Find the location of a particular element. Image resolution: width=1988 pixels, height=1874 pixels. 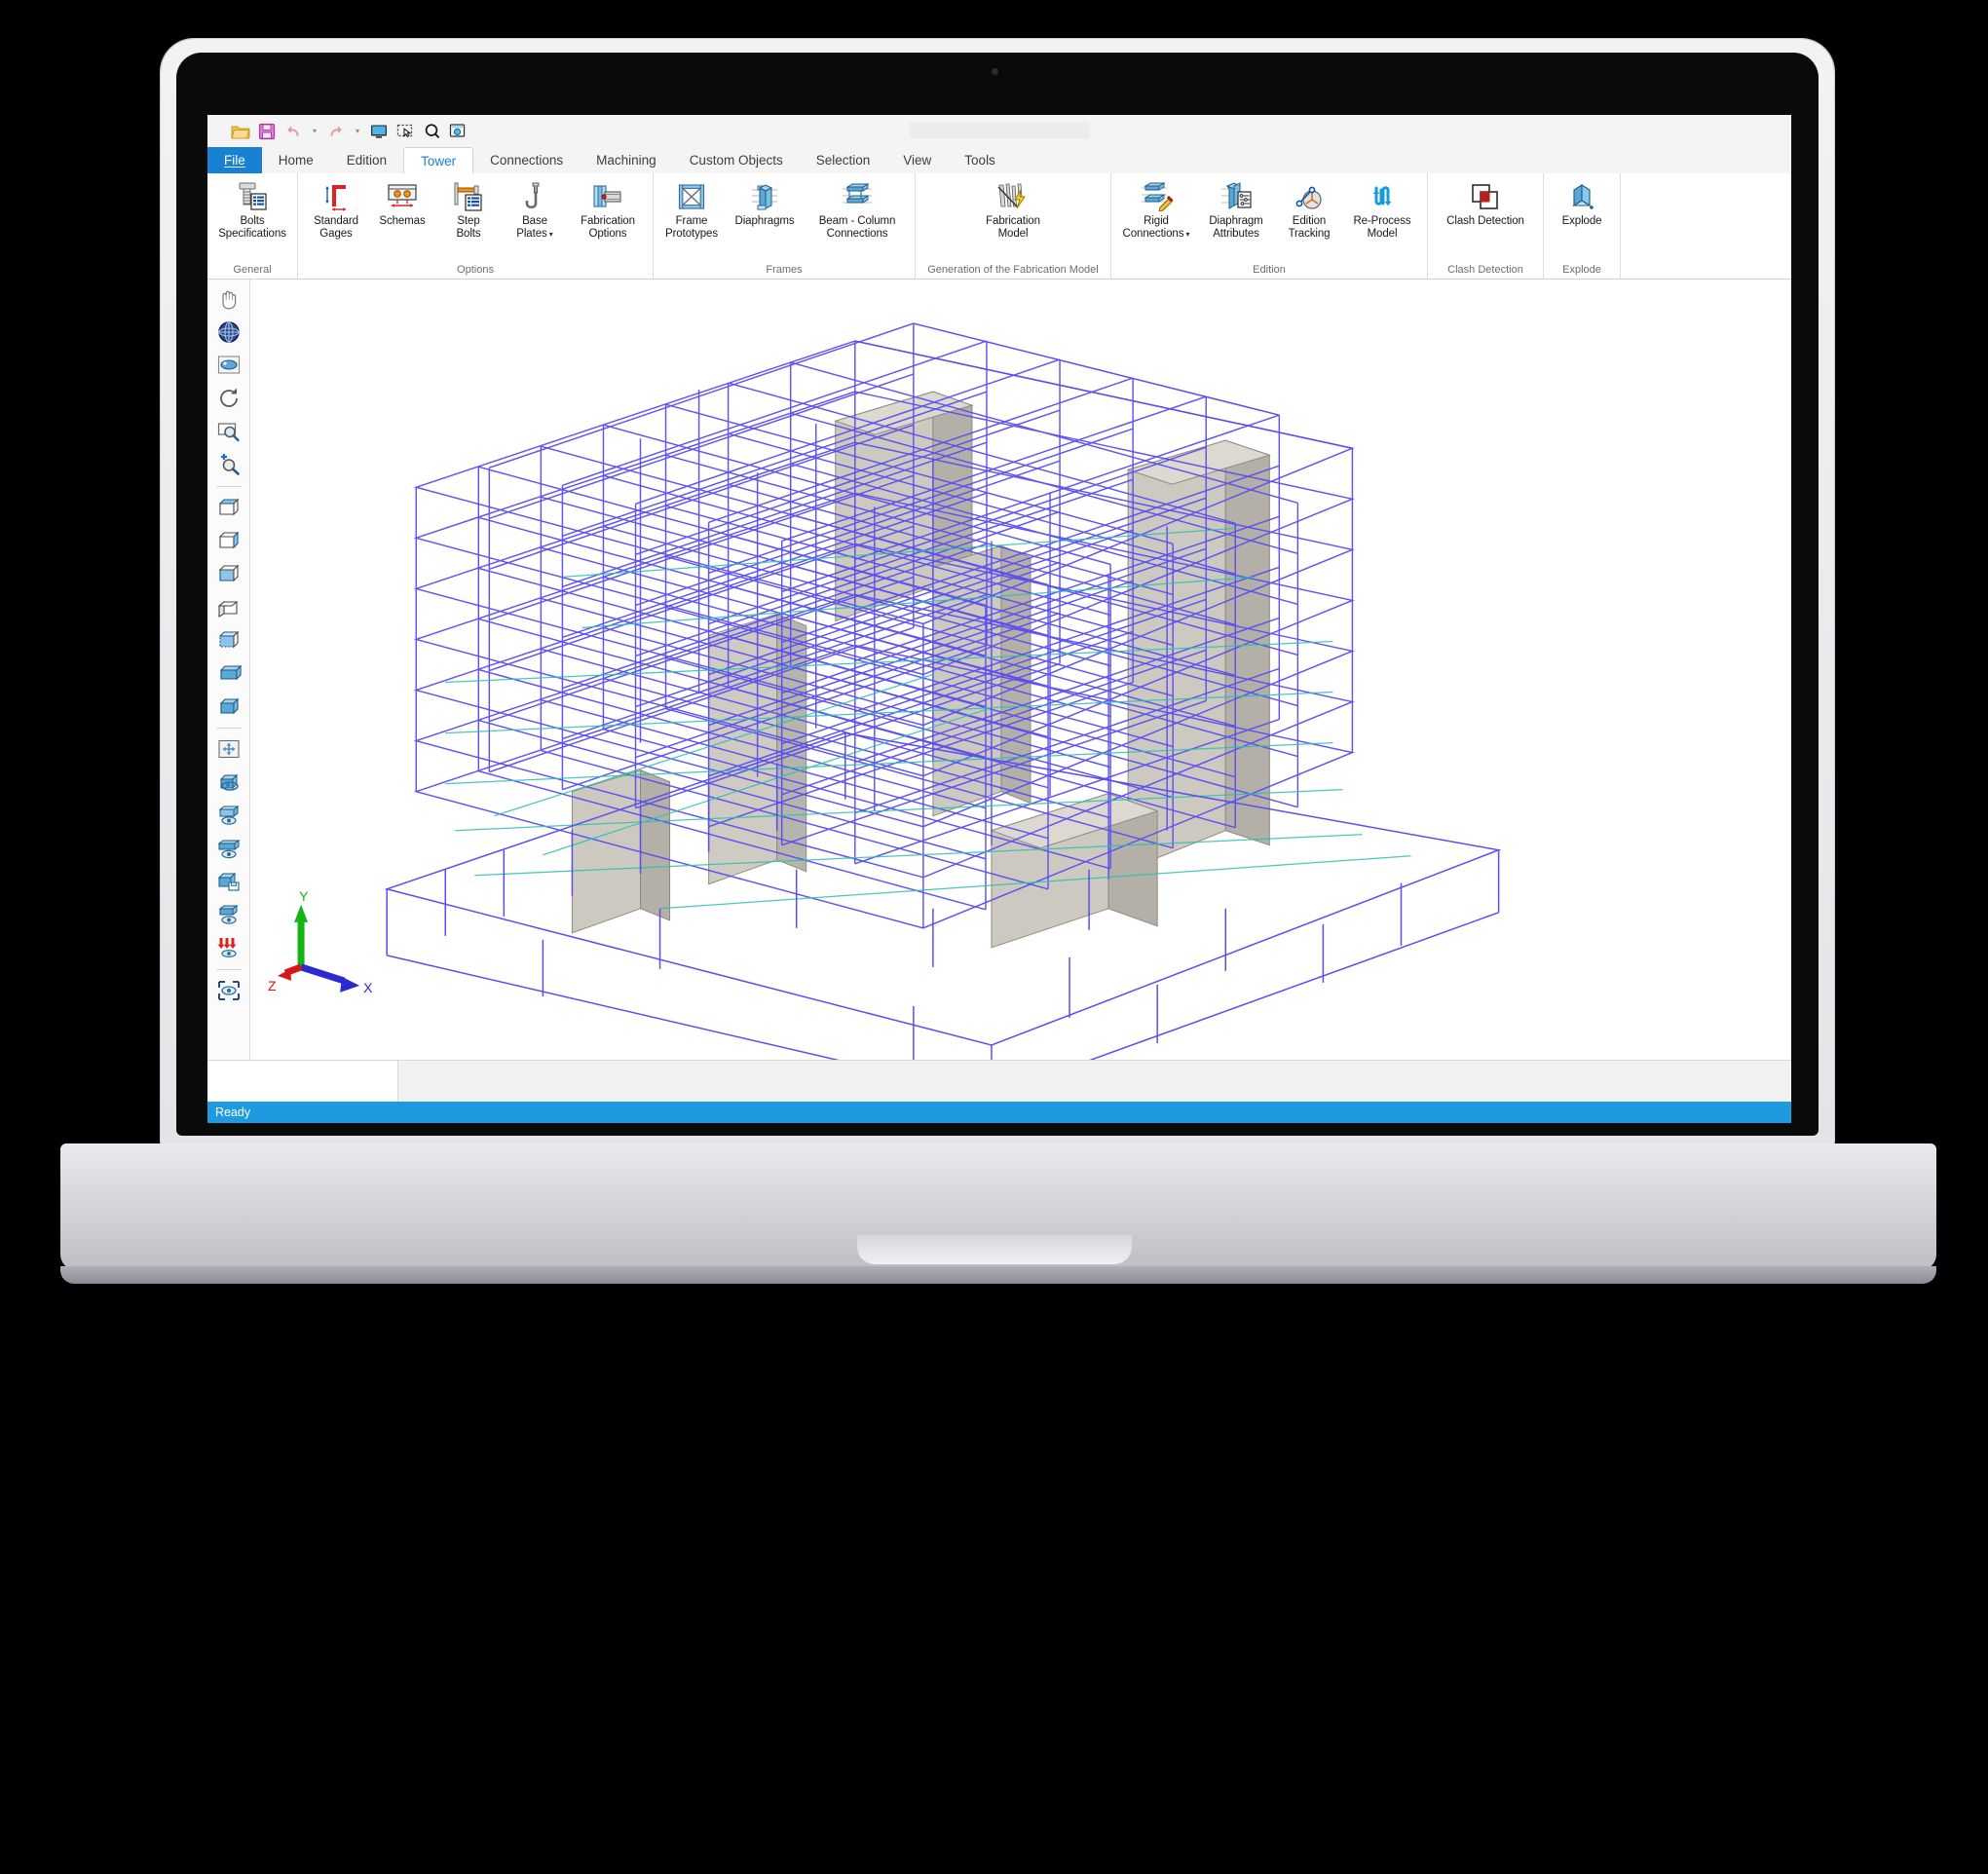

frame-prototypes-button: Frame Prototypes is located at coordinates (691, 214).